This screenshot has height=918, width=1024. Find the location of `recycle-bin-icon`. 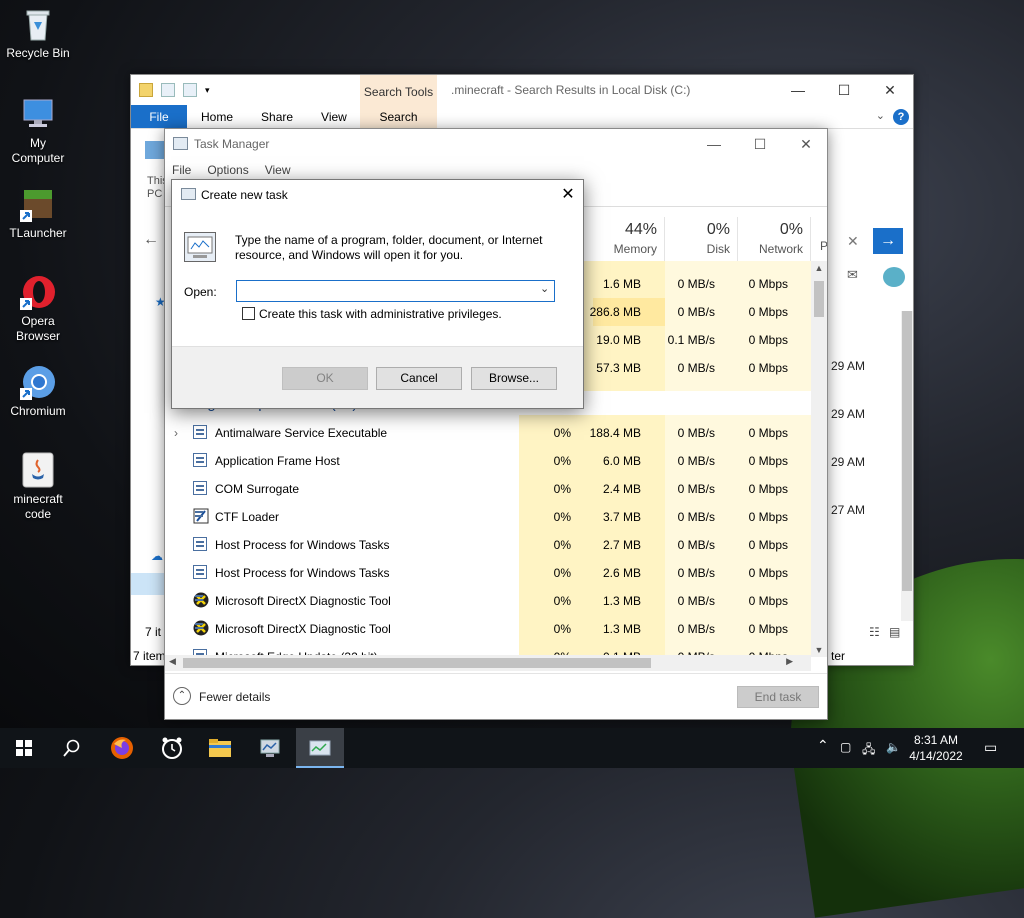

recycle-bin-icon is located at coordinates (38, 24).